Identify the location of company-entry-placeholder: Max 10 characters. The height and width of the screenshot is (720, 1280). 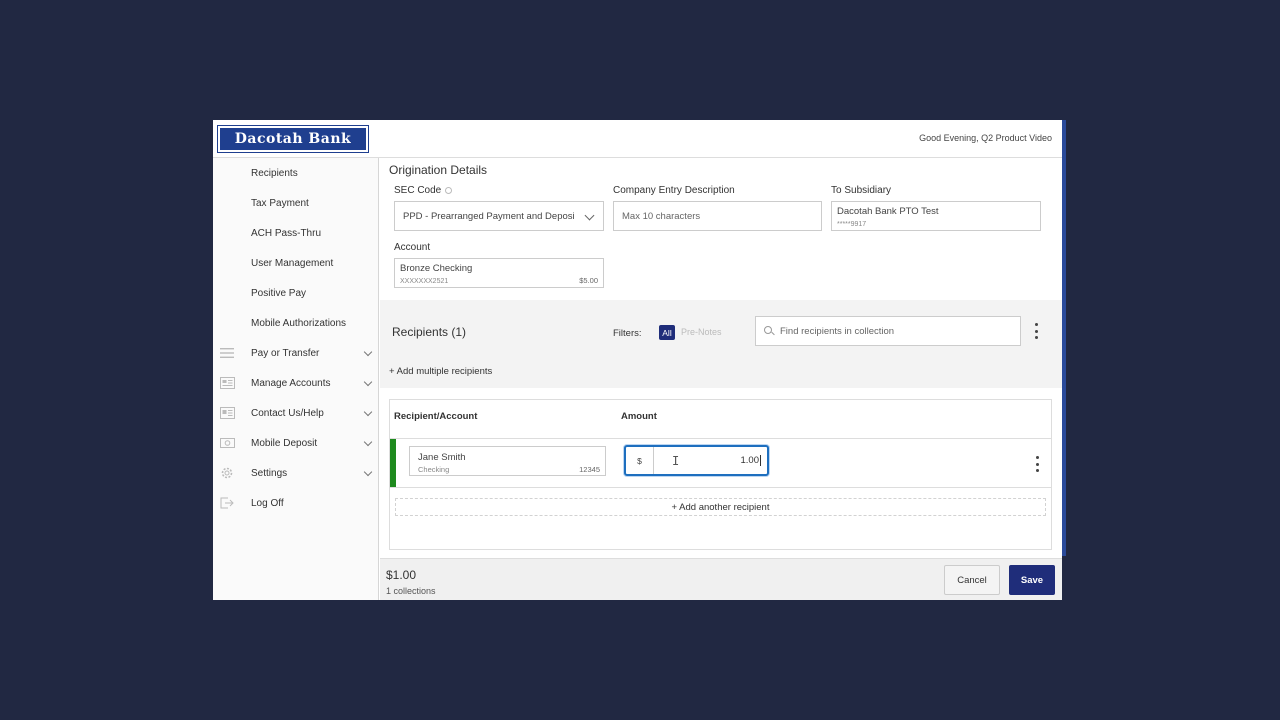
(661, 216).